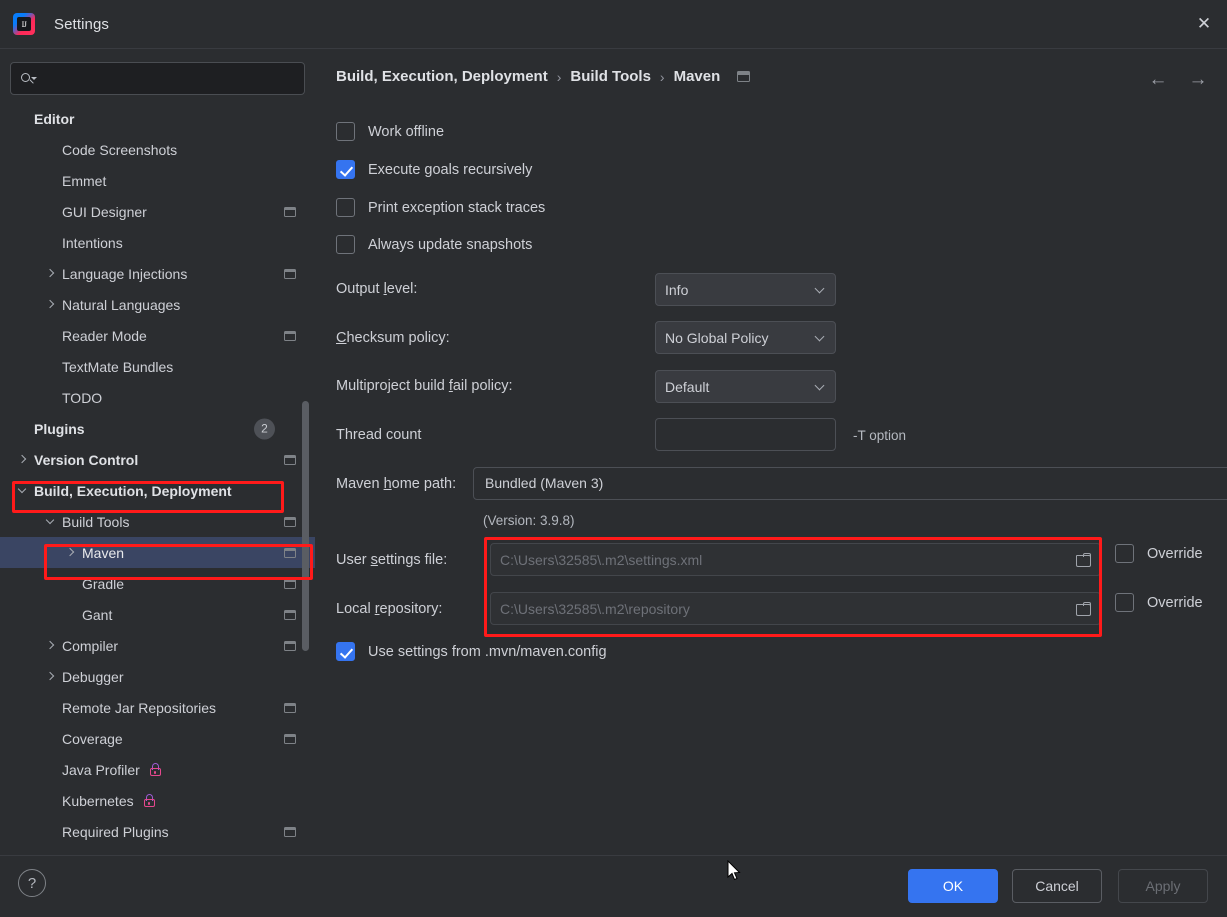 This screenshot has width=1227, height=917. I want to click on search-box, so click(157, 78).